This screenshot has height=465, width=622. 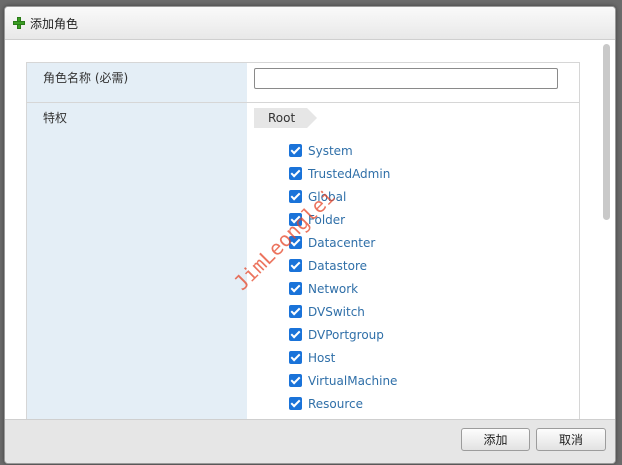 I want to click on privilege-label: Host, so click(x=322, y=357).